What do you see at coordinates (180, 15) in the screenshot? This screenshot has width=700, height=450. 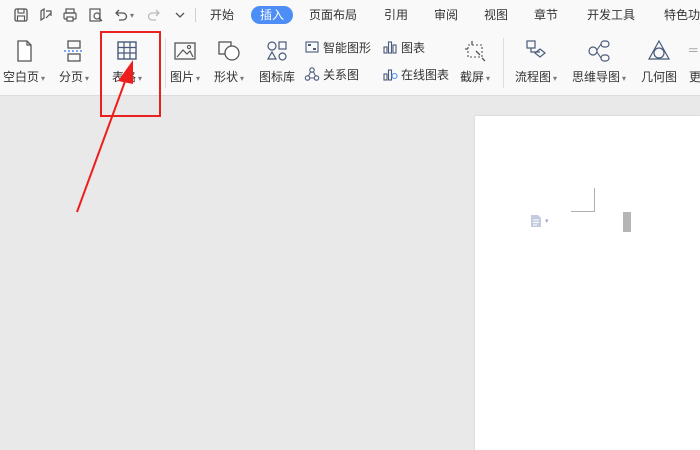 I see `customize-toolbar-icon` at bounding box center [180, 15].